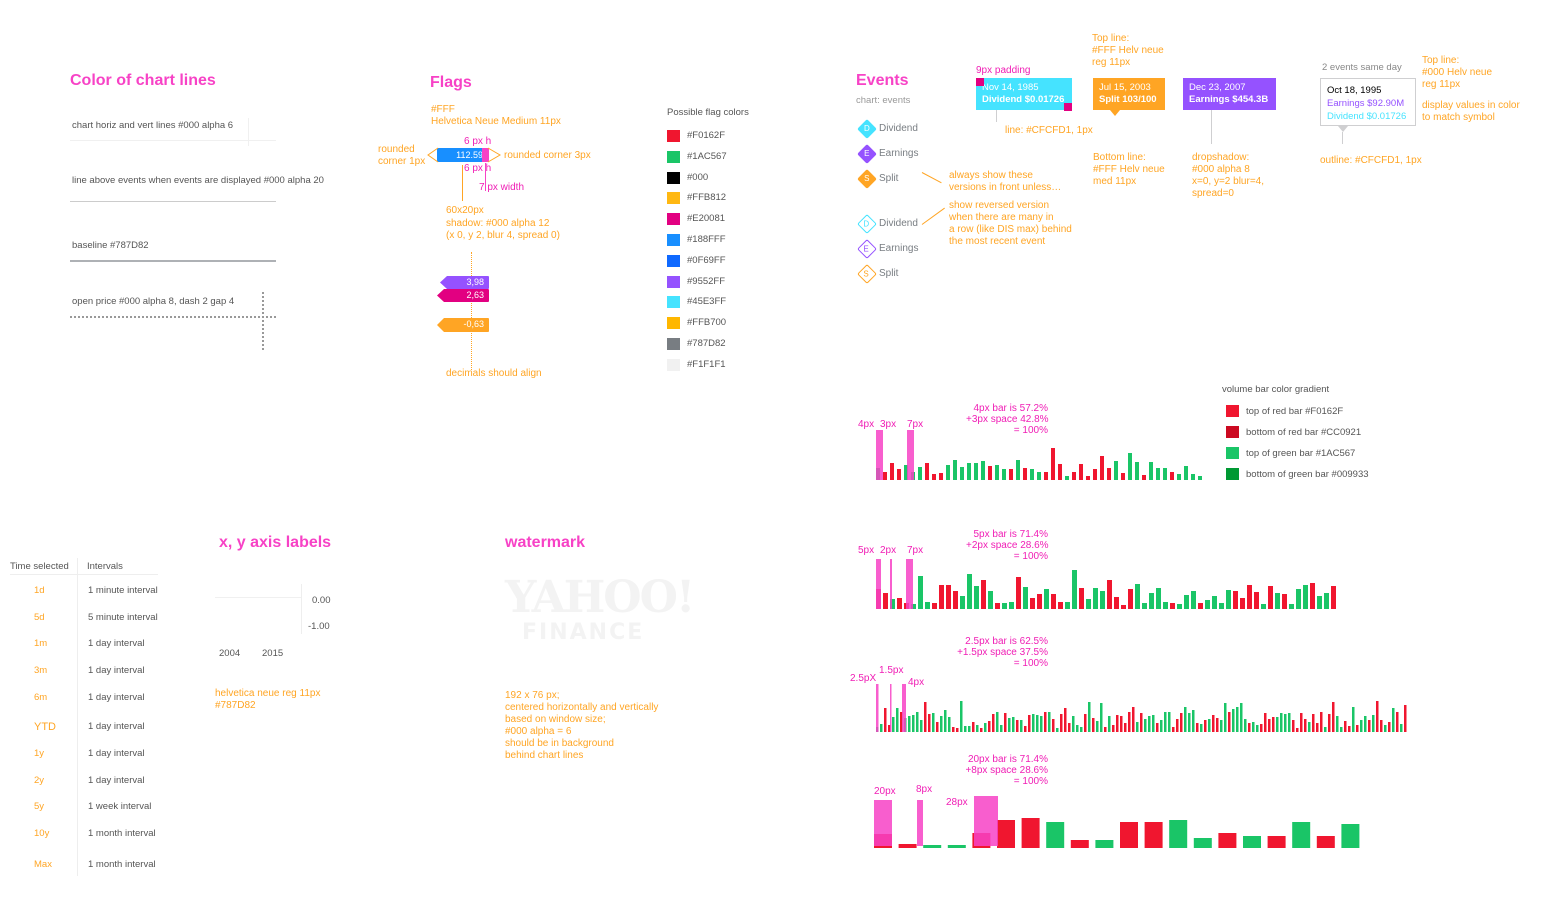 The width and height of the screenshot is (1547, 919). What do you see at coordinates (899, 153) in the screenshot?
I see `event-icon-label: Earnings` at bounding box center [899, 153].